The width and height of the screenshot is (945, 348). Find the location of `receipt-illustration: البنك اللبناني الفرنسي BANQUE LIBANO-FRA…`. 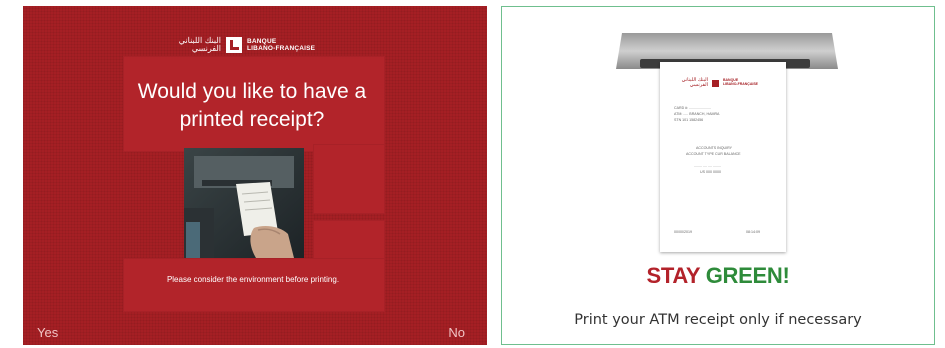

receipt-illustration: البنك اللبناني الفرنسي BANQUE LIBANO-FRA… is located at coordinates (723, 157).